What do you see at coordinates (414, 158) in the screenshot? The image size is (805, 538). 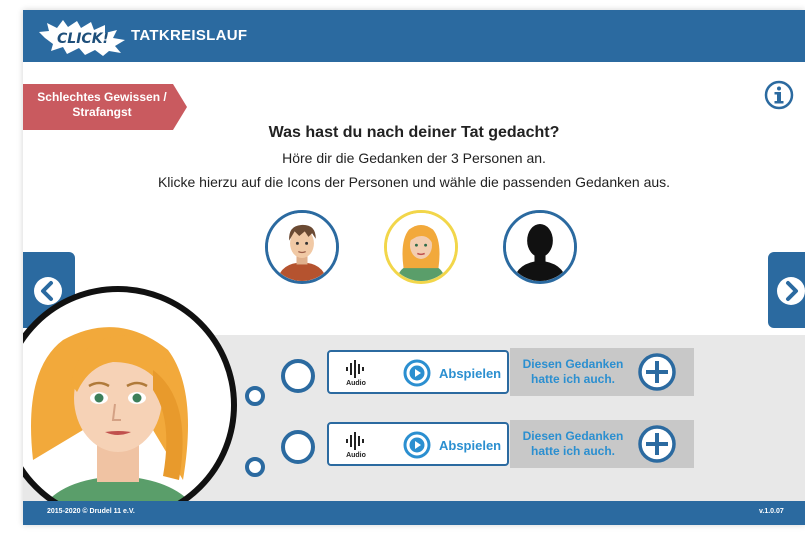 I see `instruction-line-1: Höre dir die Gedanken der 3 Personen an.` at bounding box center [414, 158].